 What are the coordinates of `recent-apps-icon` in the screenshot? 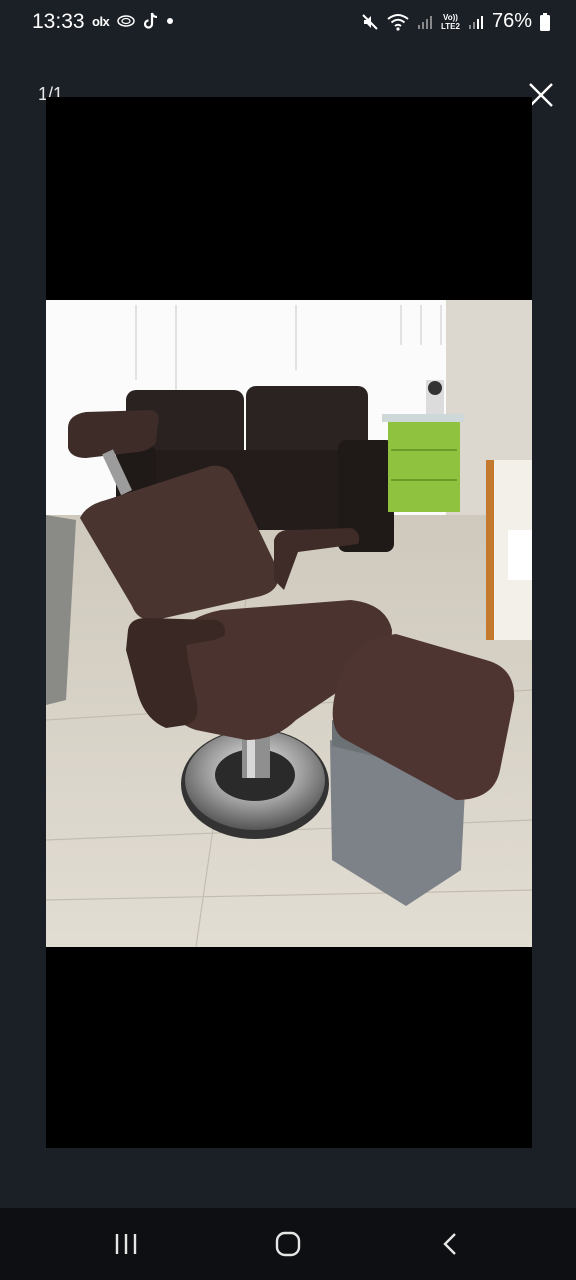 It's located at (126, 1244).